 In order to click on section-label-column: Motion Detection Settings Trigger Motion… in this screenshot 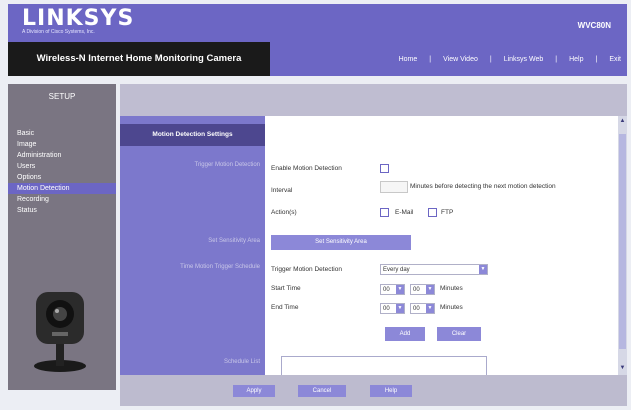, I will do `click(192, 245)`.